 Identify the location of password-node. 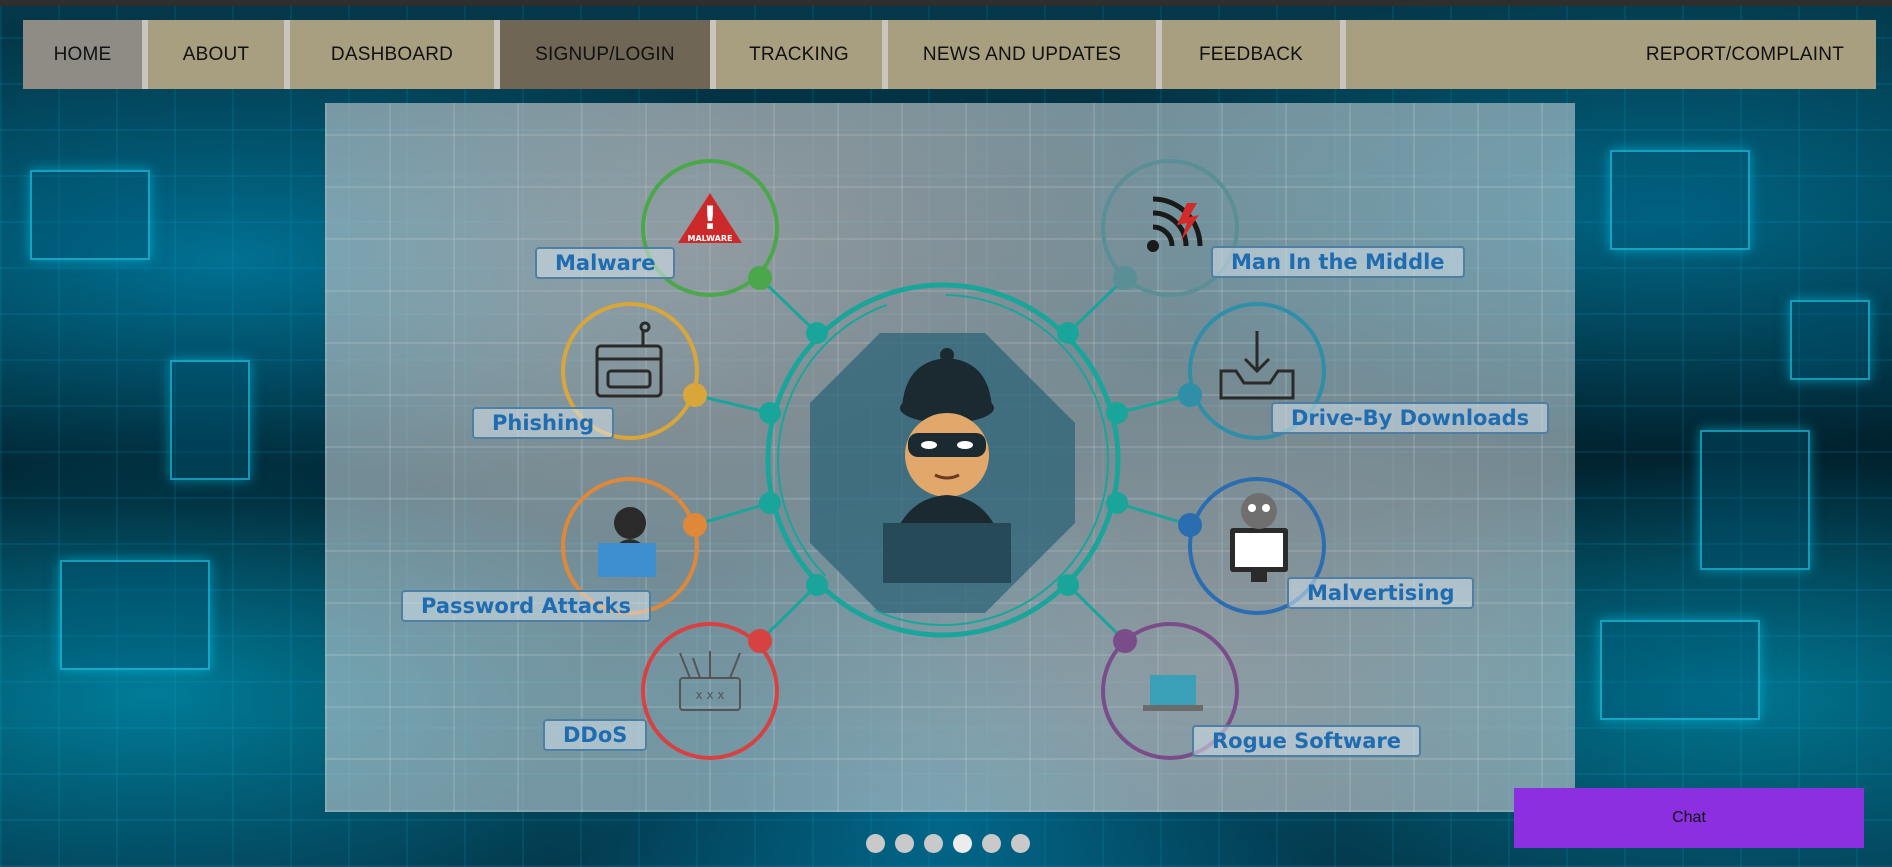
(695, 525).